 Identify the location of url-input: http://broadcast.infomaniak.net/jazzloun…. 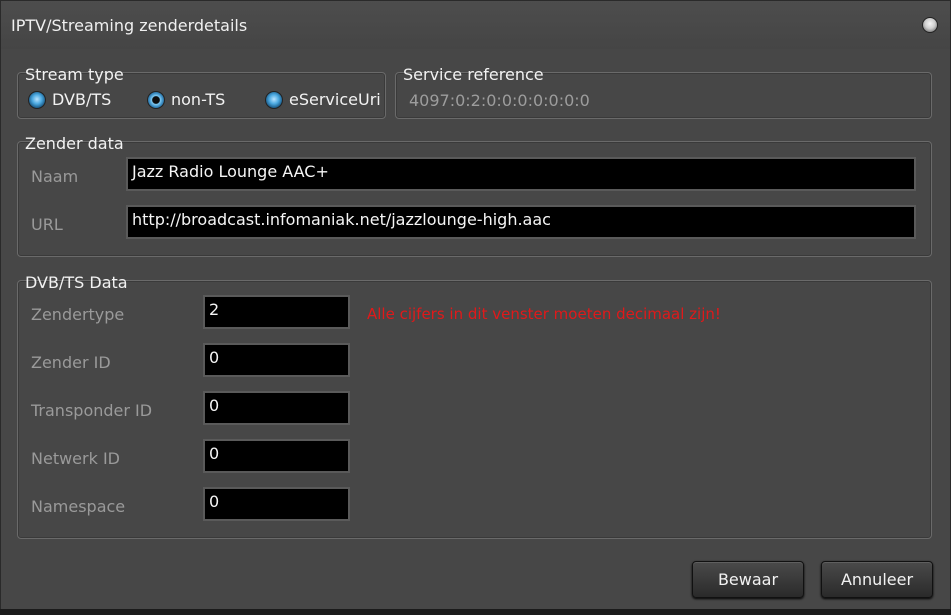
(521, 222).